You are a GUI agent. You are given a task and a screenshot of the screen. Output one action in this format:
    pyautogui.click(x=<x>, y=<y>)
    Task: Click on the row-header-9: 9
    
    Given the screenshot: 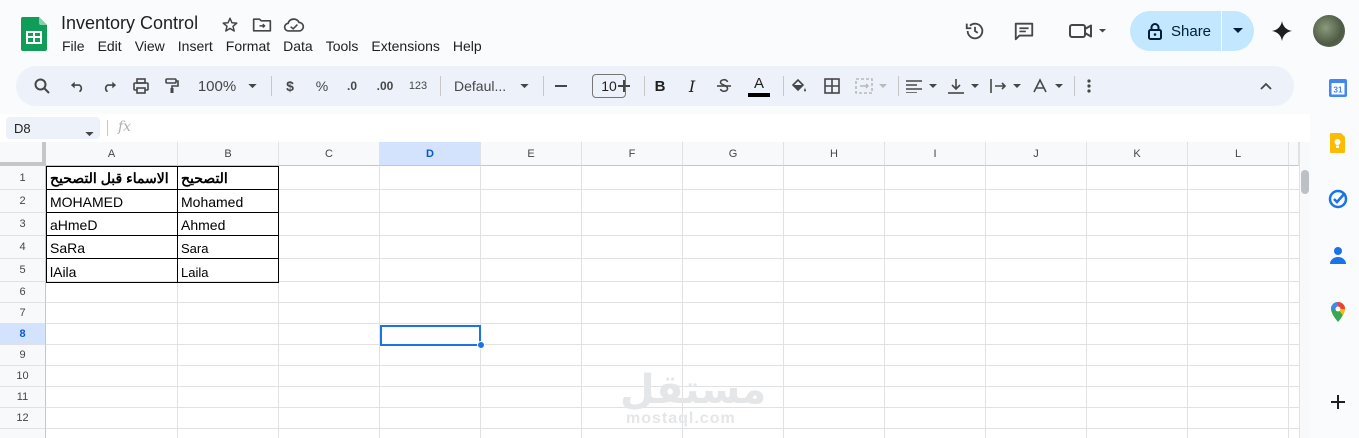 What is the action you would take?
    pyautogui.click(x=23, y=355)
    